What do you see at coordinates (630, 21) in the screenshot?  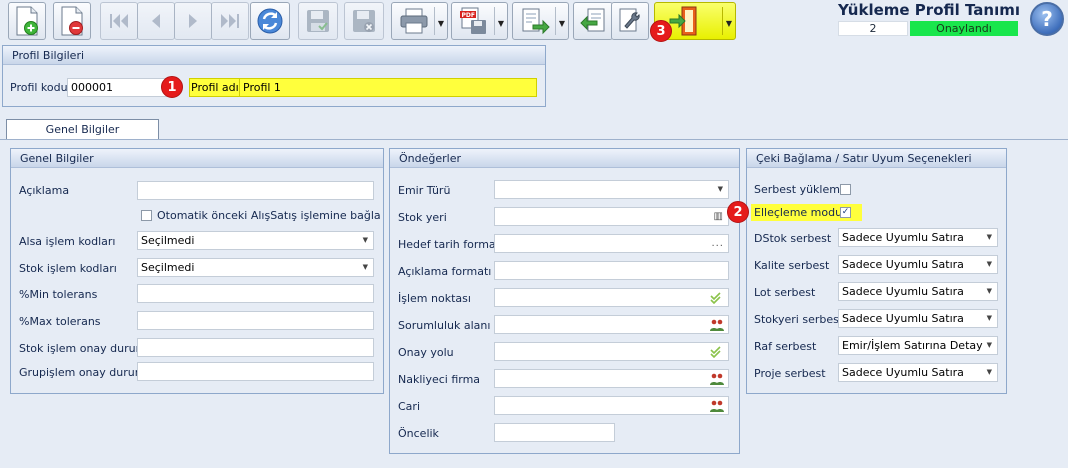 I see `tools-button` at bounding box center [630, 21].